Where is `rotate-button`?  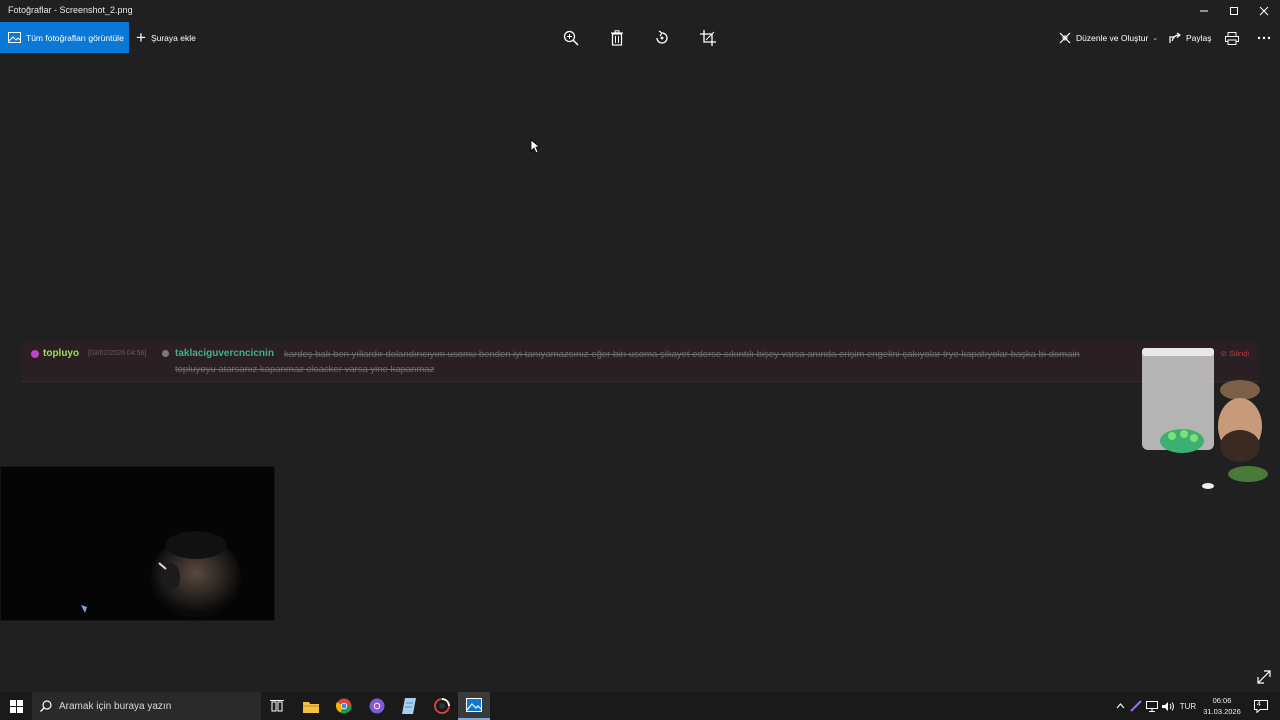 rotate-button is located at coordinates (662, 38).